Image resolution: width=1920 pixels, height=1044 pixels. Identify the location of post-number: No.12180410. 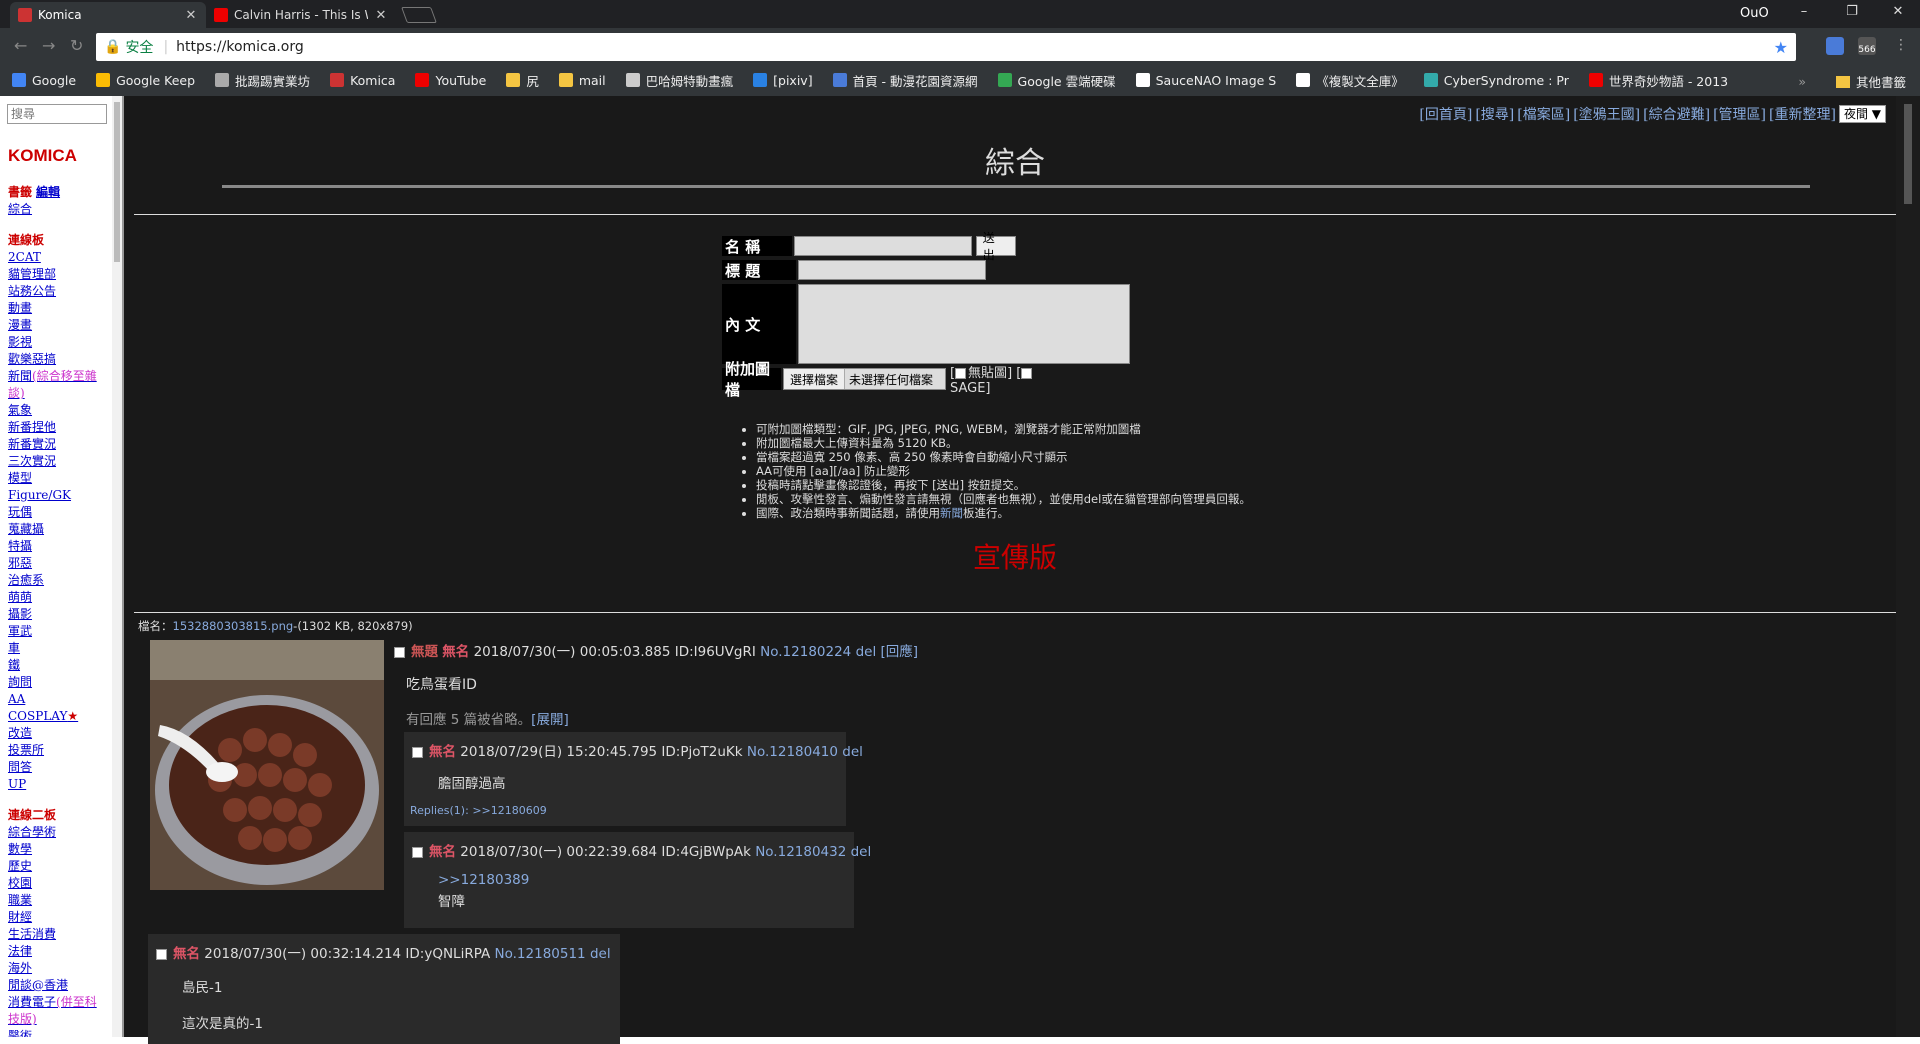
(792, 752).